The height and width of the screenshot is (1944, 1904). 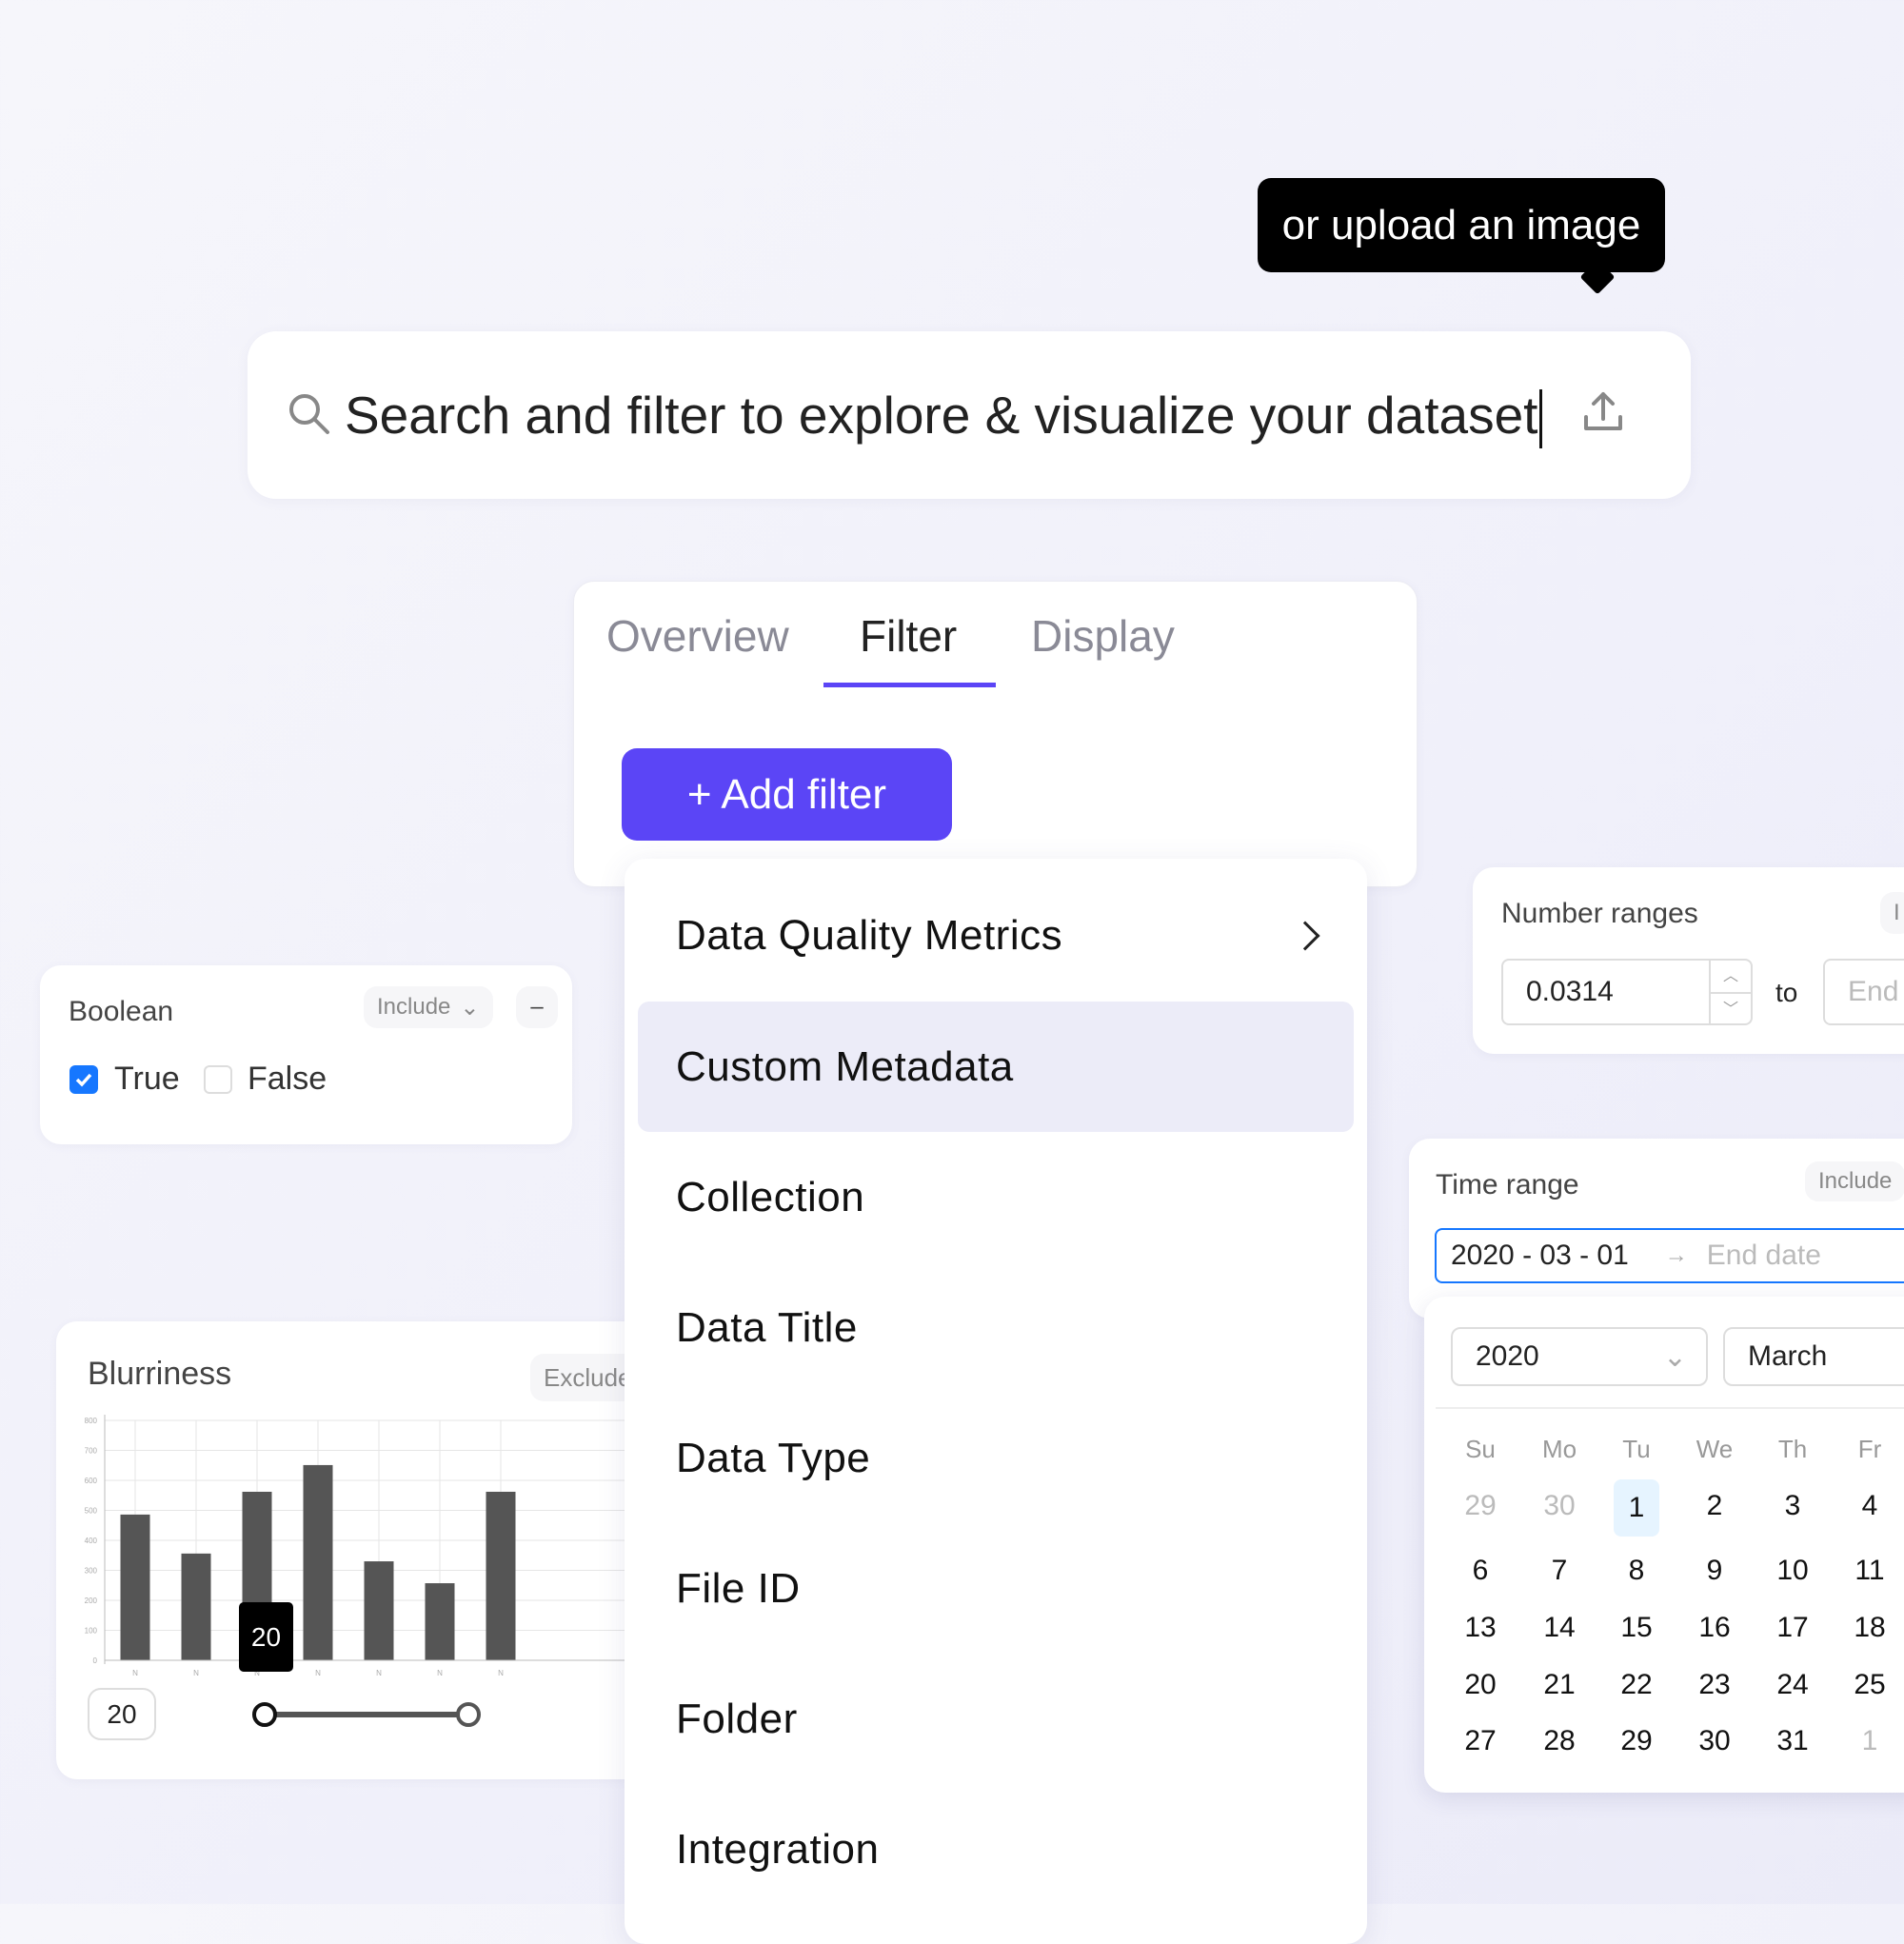 I want to click on calendar-day: 9, so click(x=1714, y=1570).